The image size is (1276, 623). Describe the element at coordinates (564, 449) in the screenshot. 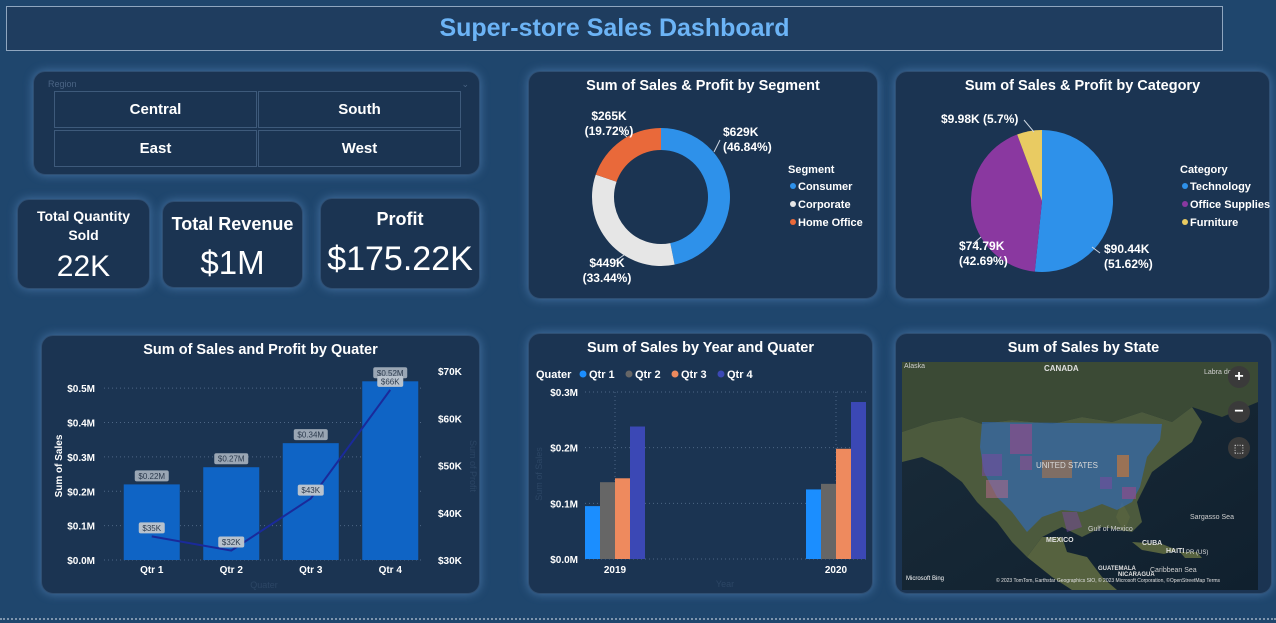

I see `year-quarter-y-tick: $0.2M` at that location.